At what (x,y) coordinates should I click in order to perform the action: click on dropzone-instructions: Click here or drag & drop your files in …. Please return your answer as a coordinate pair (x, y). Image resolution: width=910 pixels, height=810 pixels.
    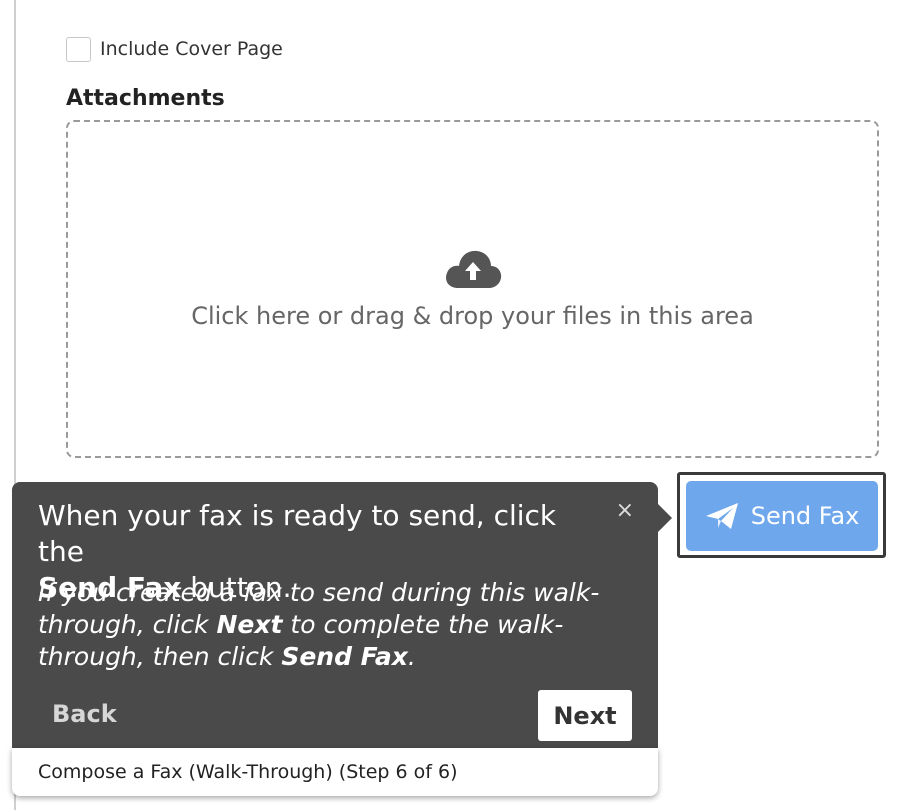
    Looking at the image, I should click on (472, 316).